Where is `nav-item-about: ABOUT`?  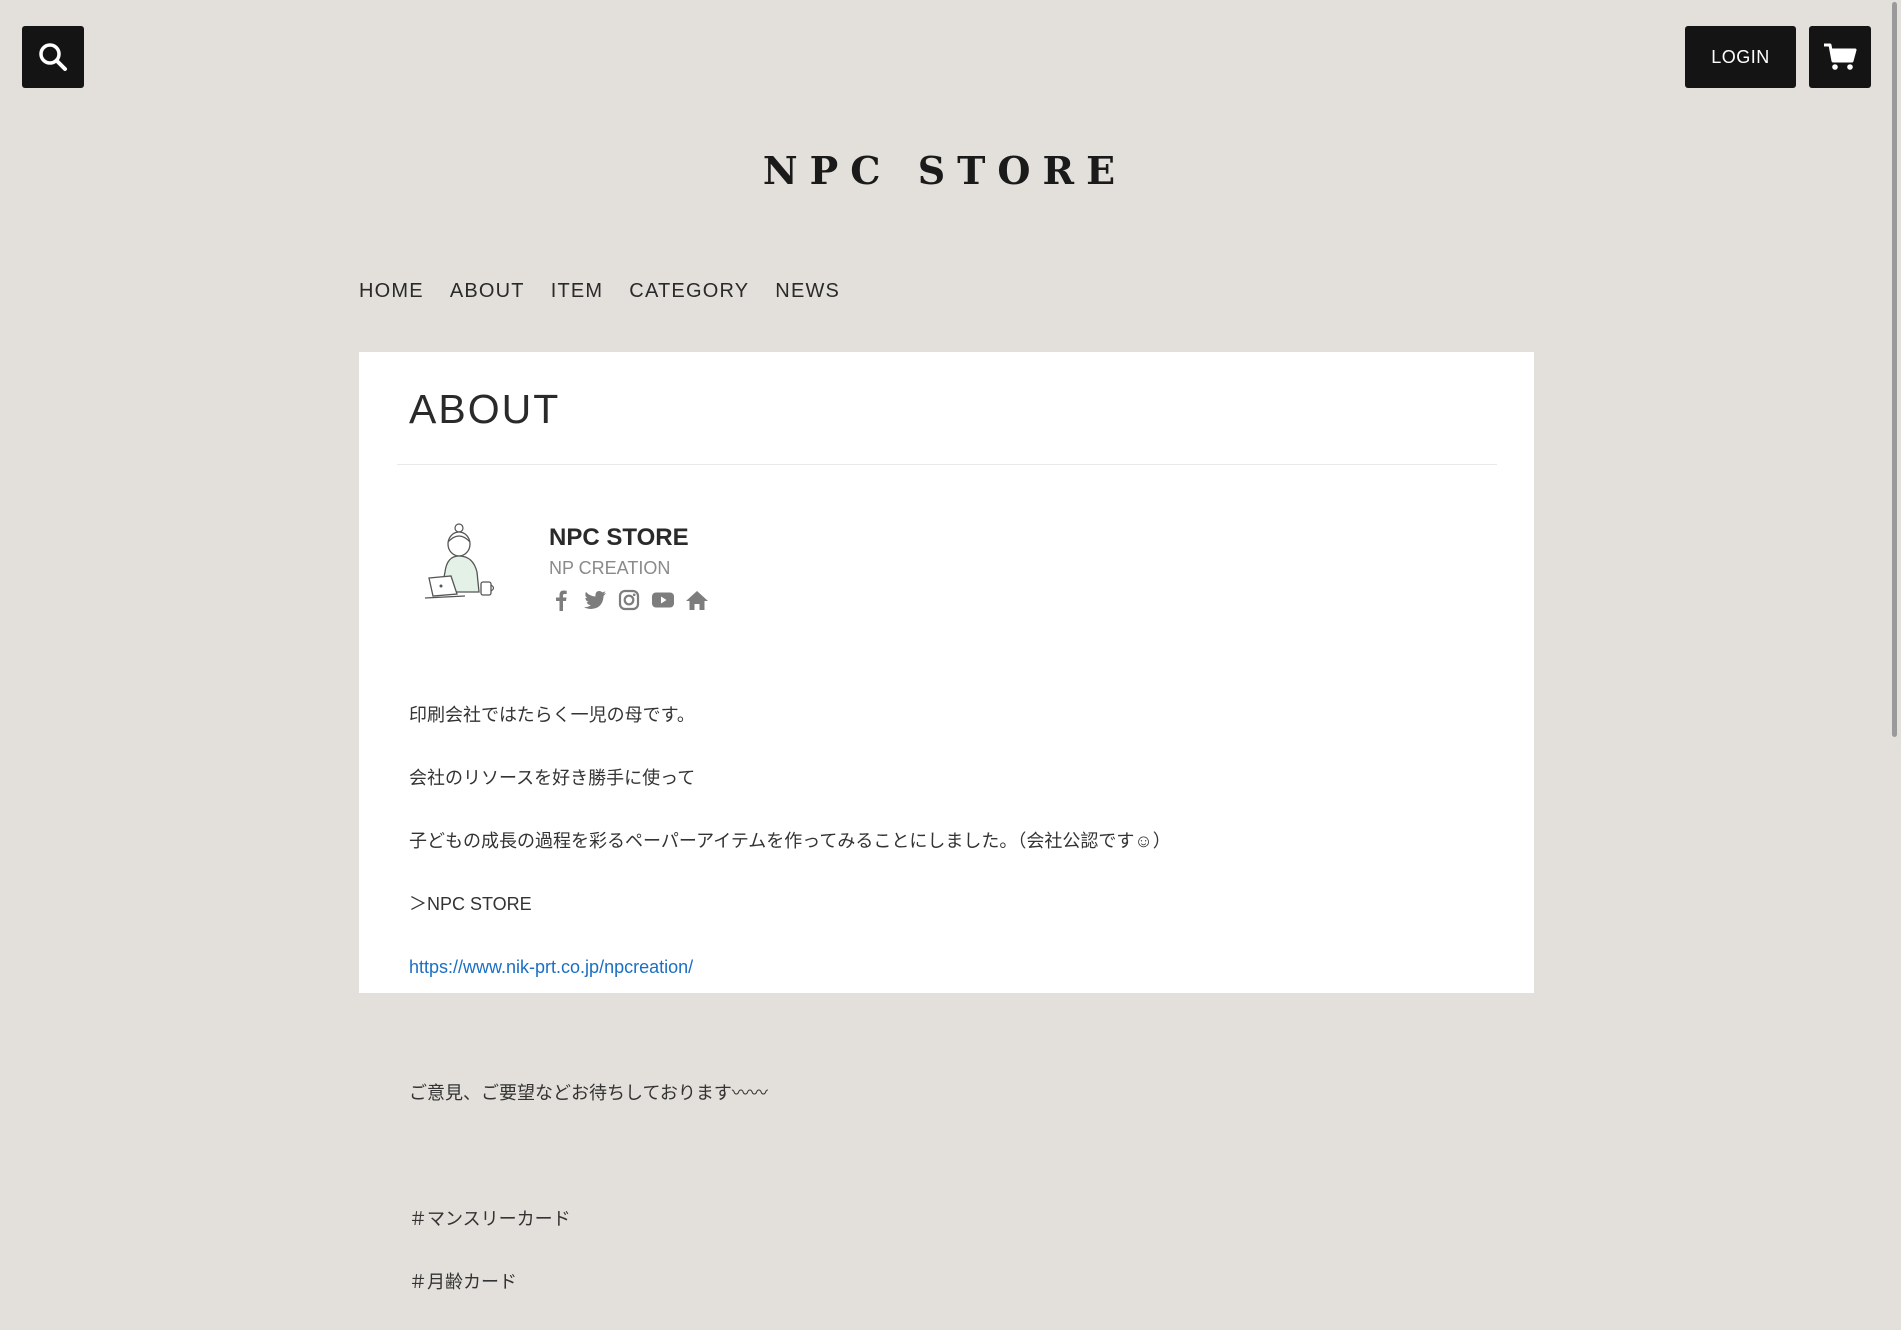 nav-item-about: ABOUT is located at coordinates (487, 291).